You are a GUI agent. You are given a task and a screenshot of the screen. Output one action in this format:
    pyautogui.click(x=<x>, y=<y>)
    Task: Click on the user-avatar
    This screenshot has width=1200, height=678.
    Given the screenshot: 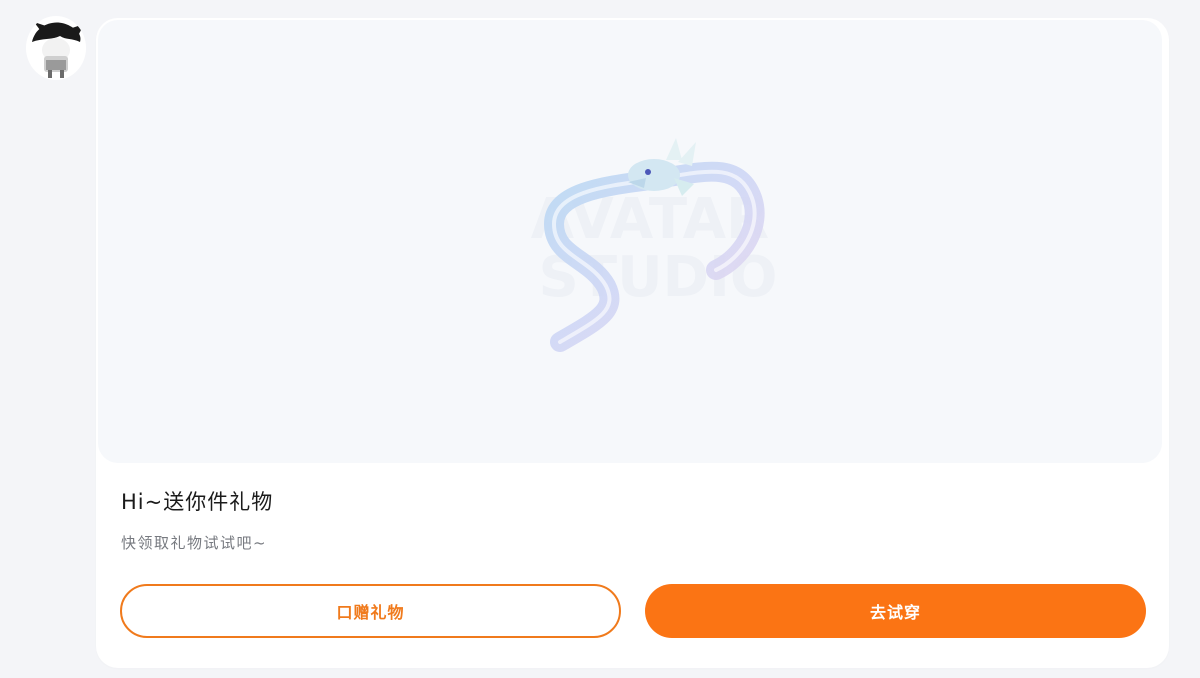 What is the action you would take?
    pyautogui.click(x=56, y=48)
    